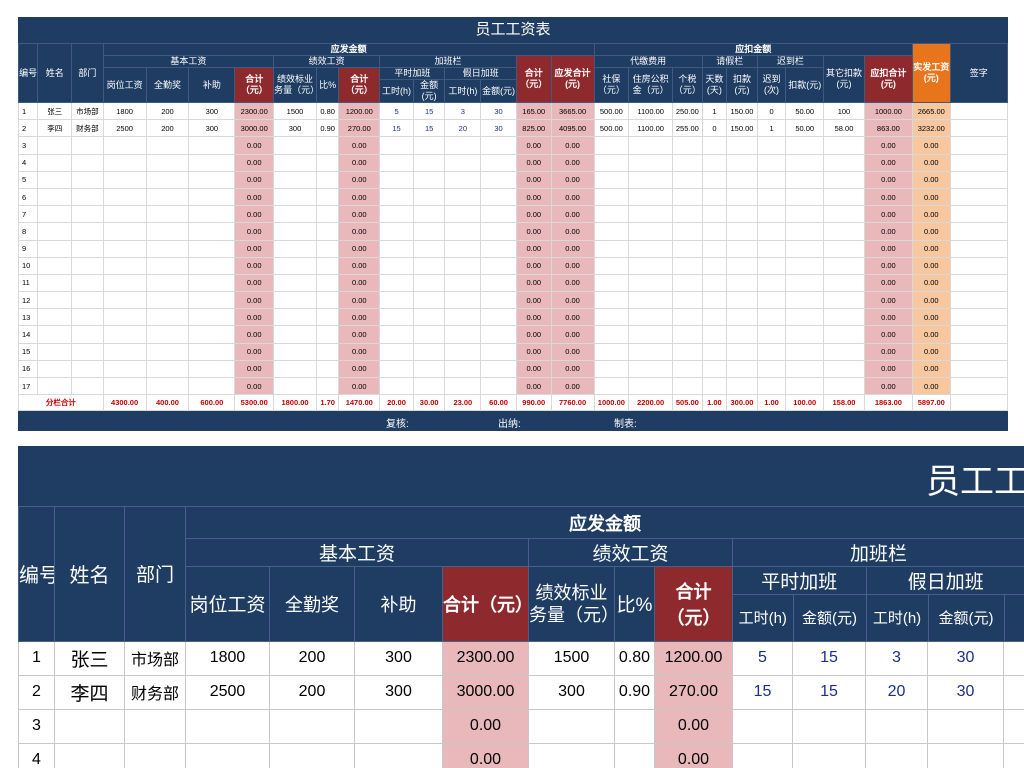 This screenshot has height=768, width=1024. I want to click on zoom-col-psgs: 工时(h), so click(763, 617).